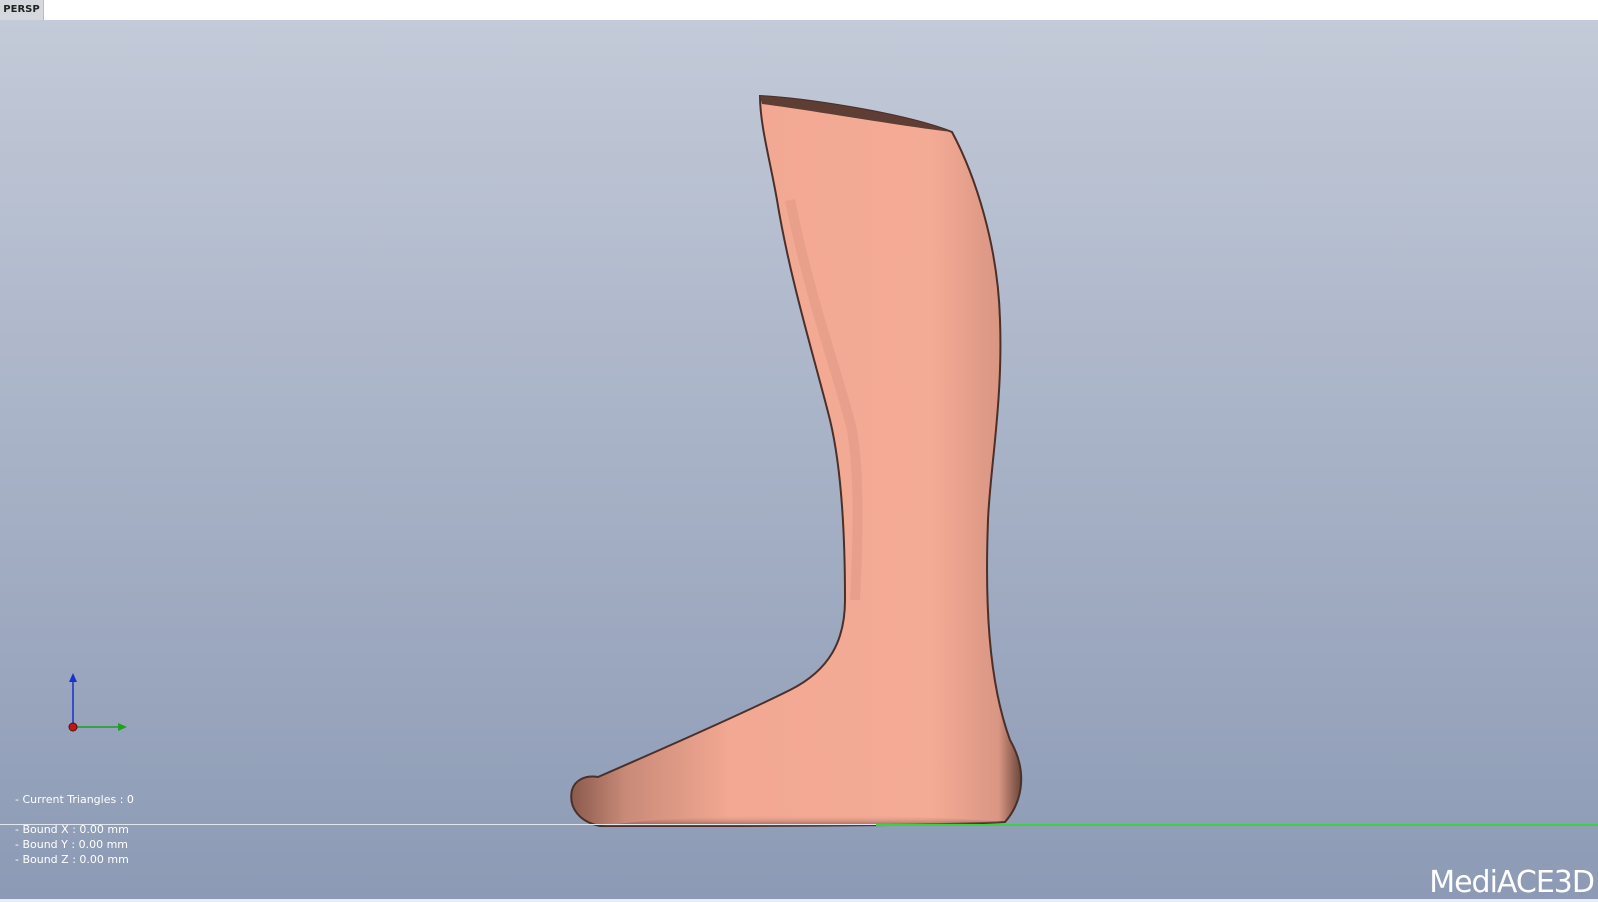 The height and width of the screenshot is (902, 1598). What do you see at coordinates (1512, 882) in the screenshot?
I see `logo-text: MediACE3D` at bounding box center [1512, 882].